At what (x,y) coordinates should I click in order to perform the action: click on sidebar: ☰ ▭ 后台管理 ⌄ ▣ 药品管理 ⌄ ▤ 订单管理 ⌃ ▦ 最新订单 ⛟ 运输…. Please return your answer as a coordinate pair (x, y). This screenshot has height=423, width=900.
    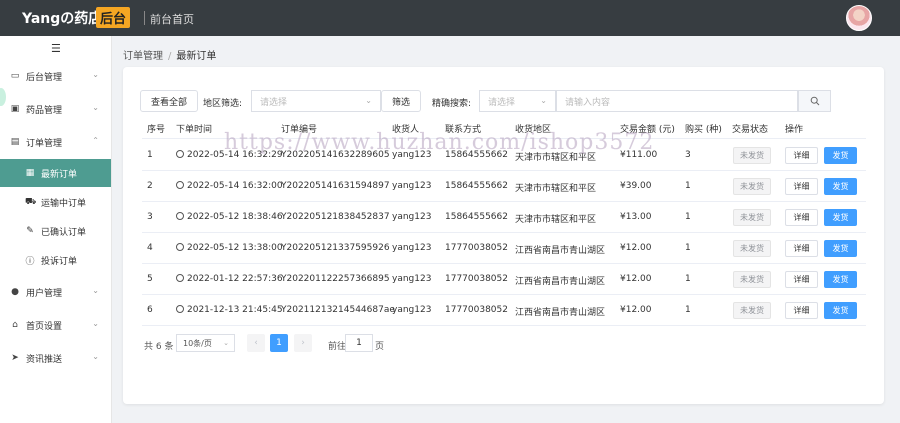
    Looking at the image, I should click on (56, 229).